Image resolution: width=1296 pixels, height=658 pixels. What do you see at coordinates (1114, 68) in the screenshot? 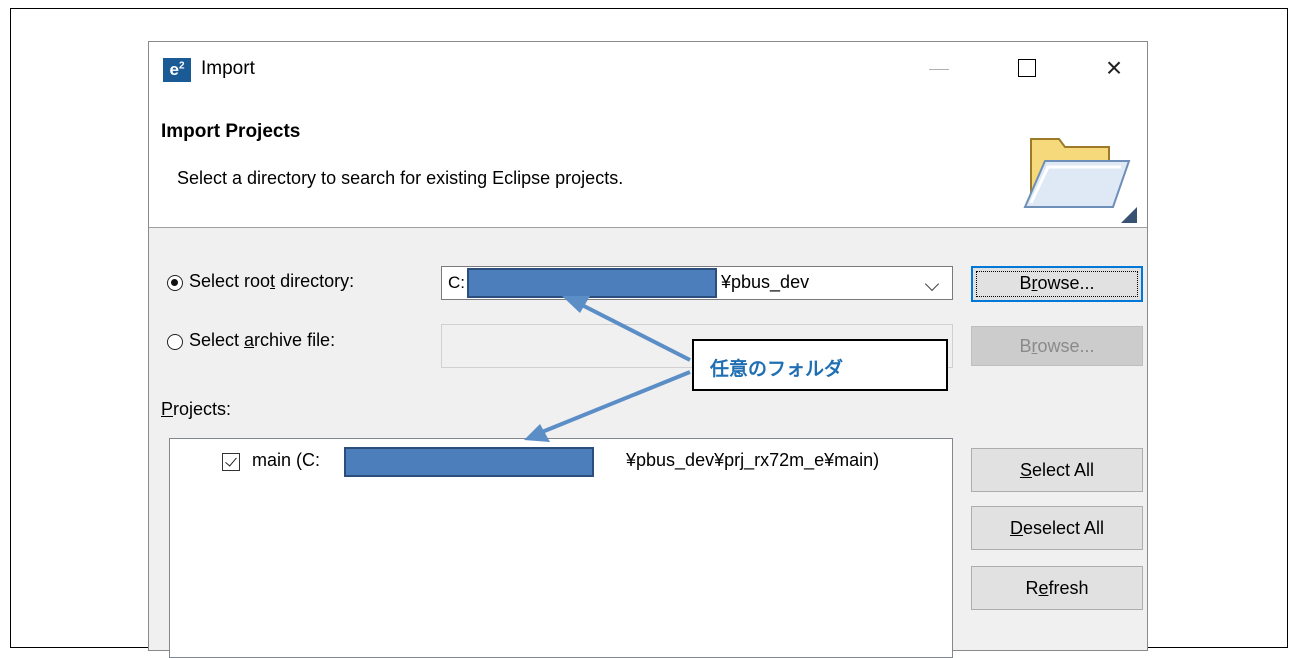
I see `close-icon: ×` at bounding box center [1114, 68].